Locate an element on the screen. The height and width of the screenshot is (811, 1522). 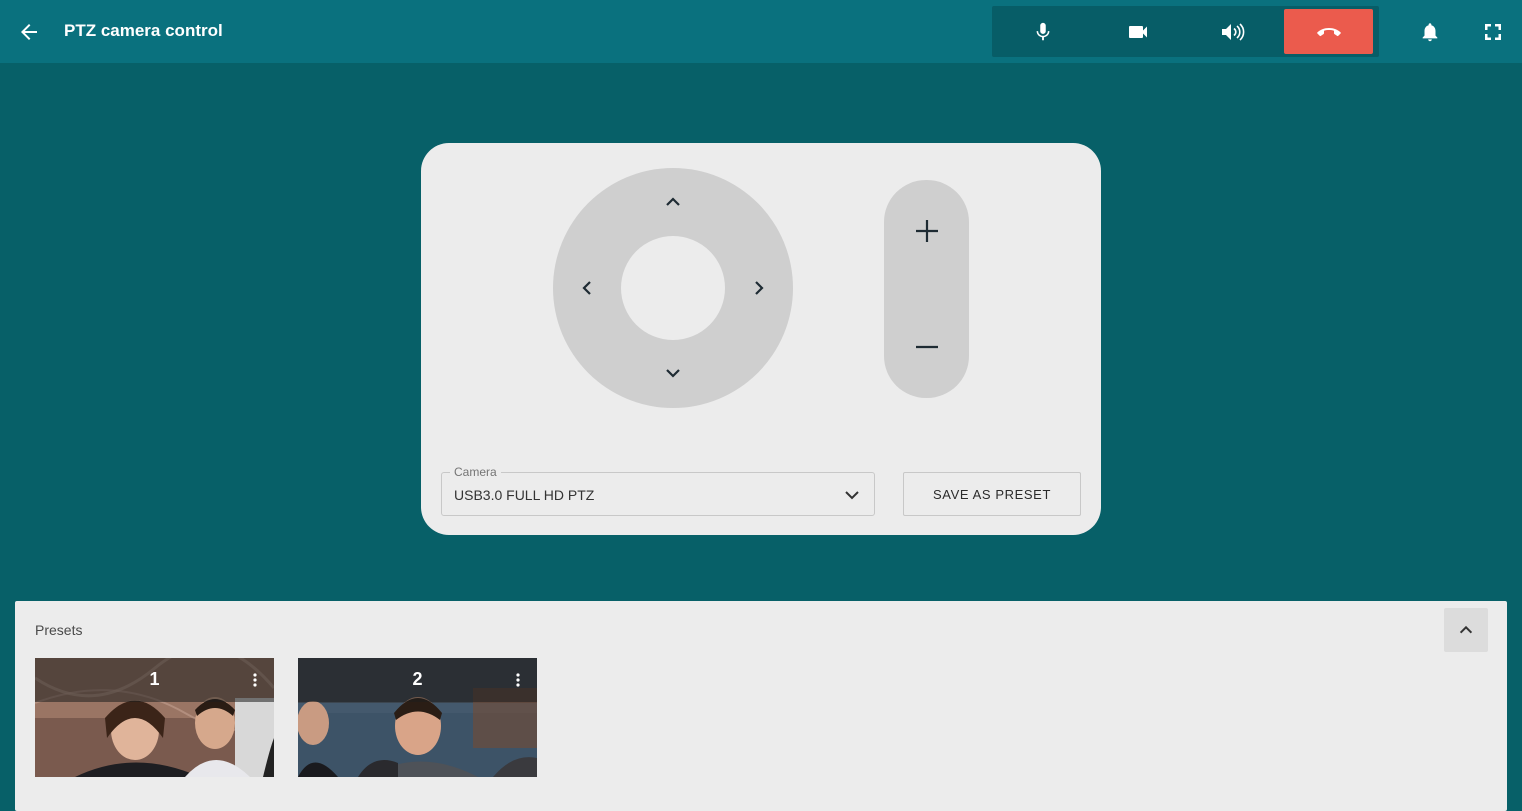
preset-thumbnail: 1 is located at coordinates (154, 717).